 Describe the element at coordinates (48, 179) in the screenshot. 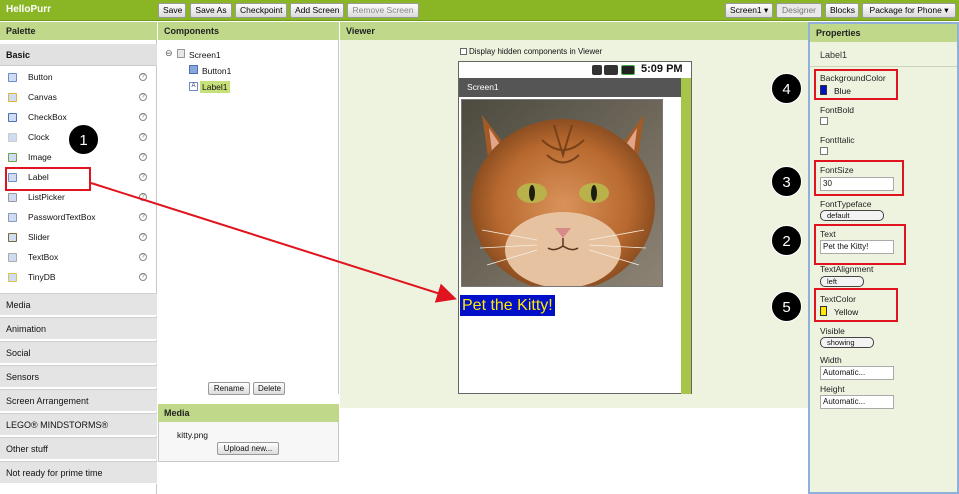

I see `highlight-label-palette` at that location.